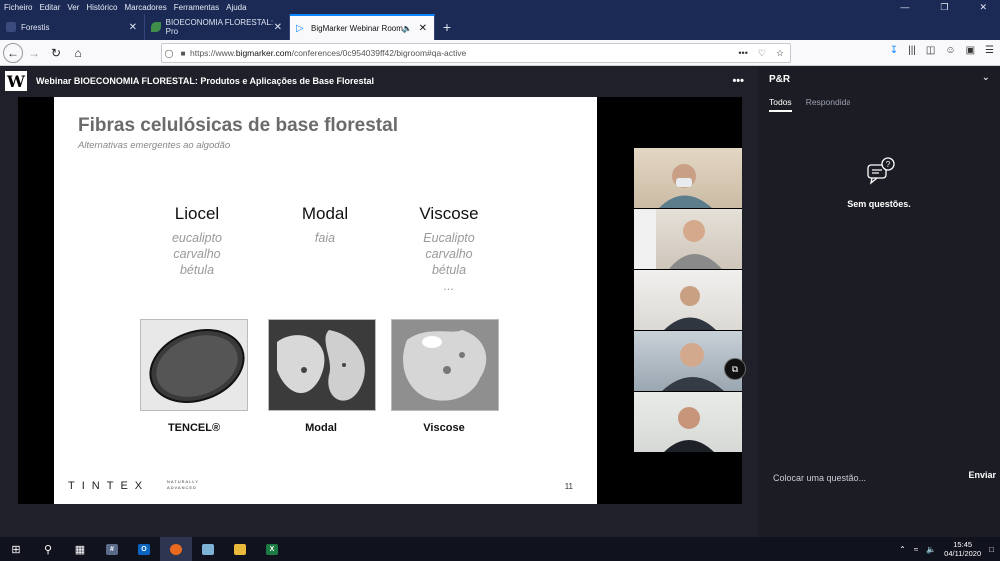 The width and height of the screenshot is (1000, 561). What do you see at coordinates (11, 27) in the screenshot?
I see `favicon-icon` at bounding box center [11, 27].